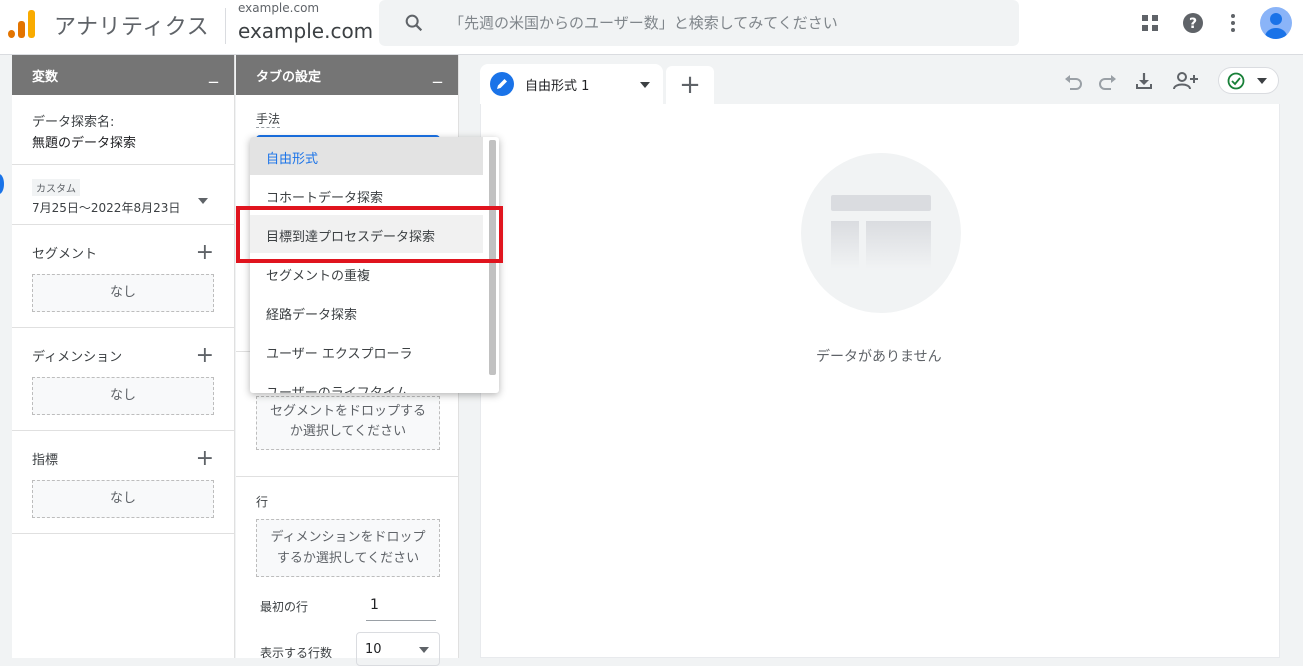 This screenshot has width=1303, height=666. I want to click on segments-label: セグメント, so click(65, 254).